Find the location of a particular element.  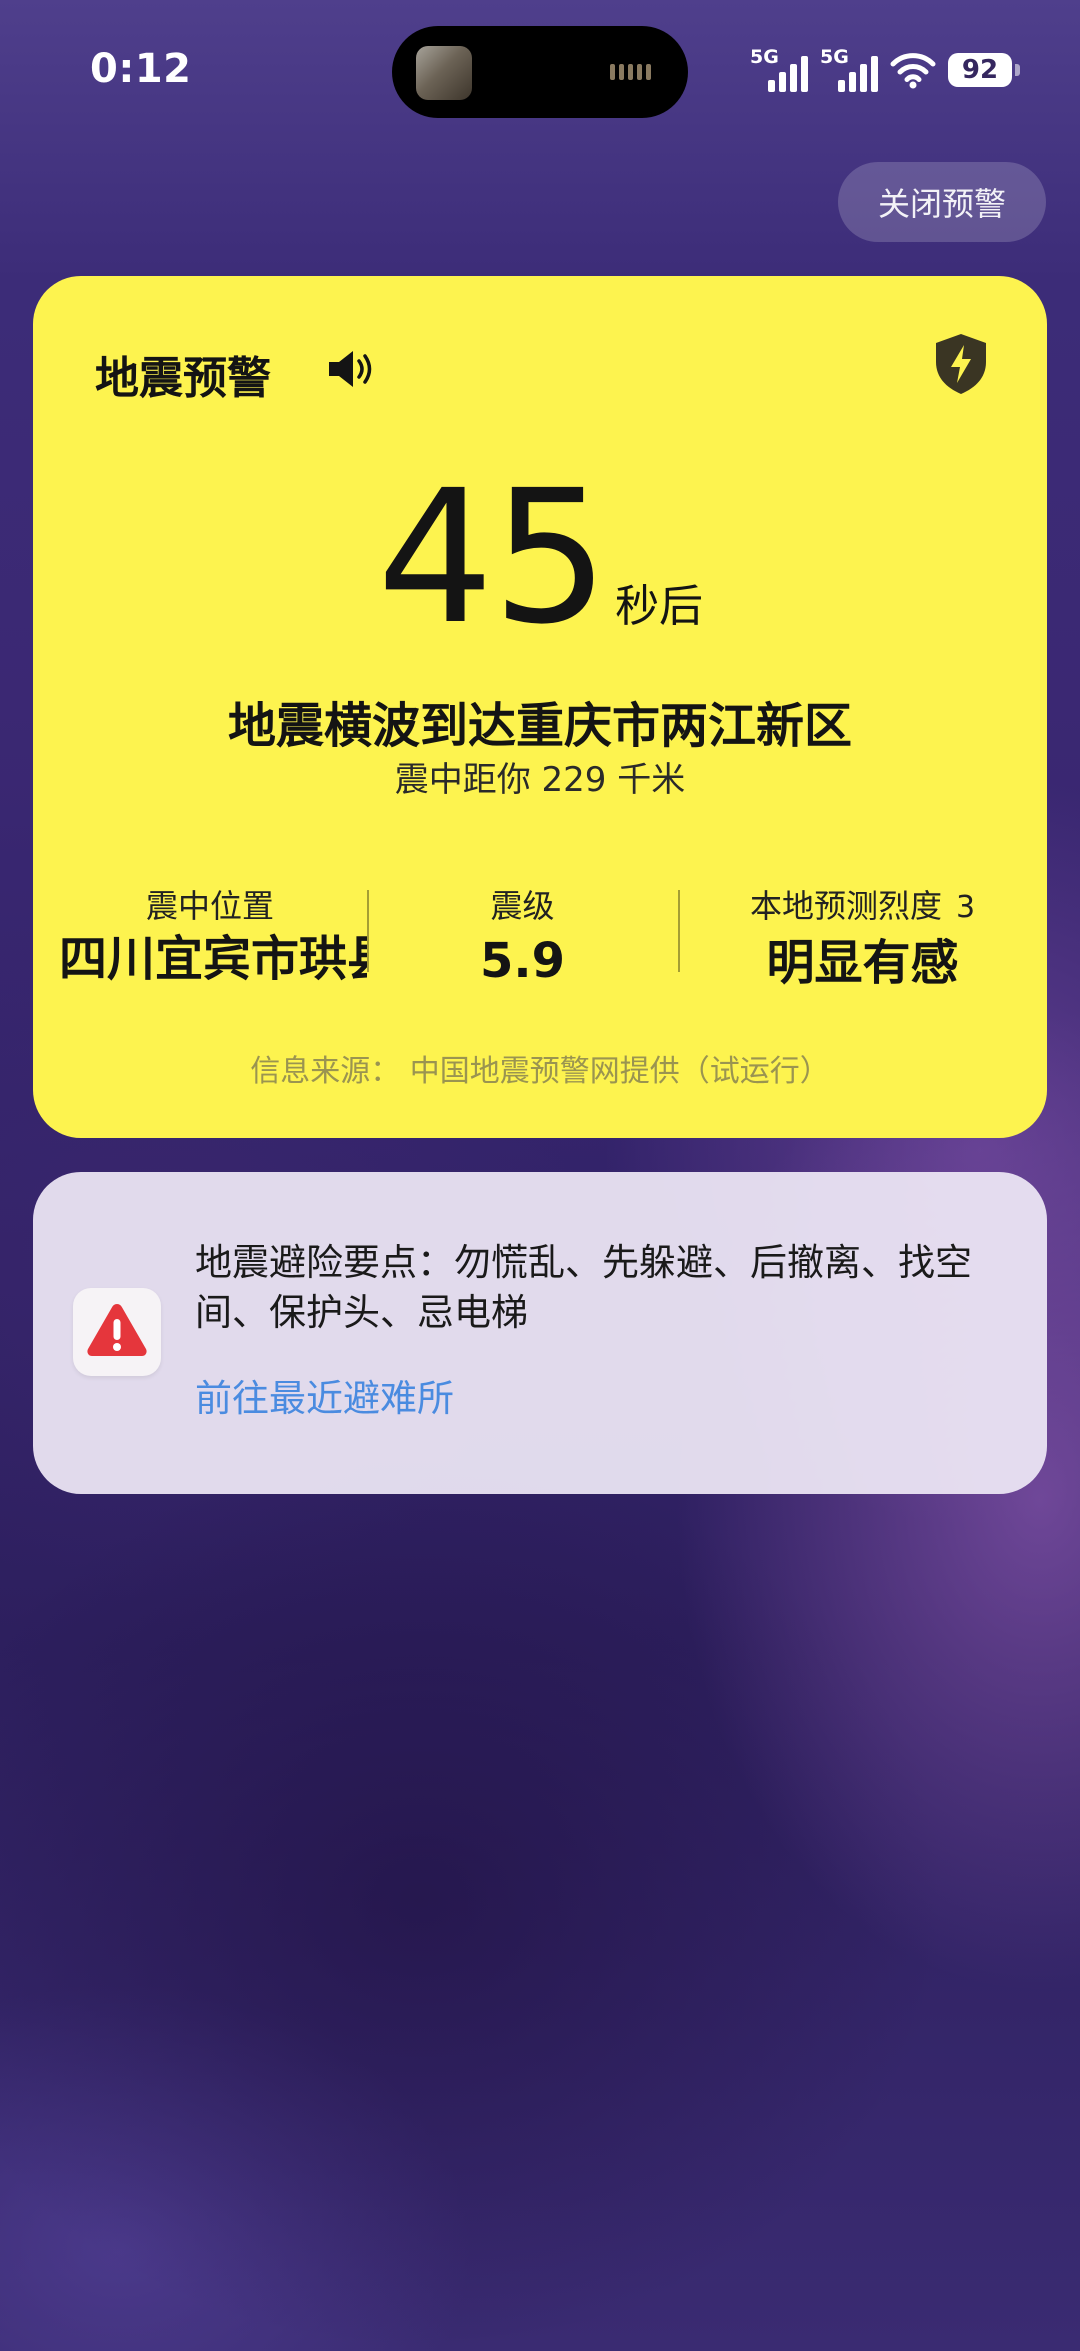

alert-title: 地震预警 is located at coordinates (183, 378).